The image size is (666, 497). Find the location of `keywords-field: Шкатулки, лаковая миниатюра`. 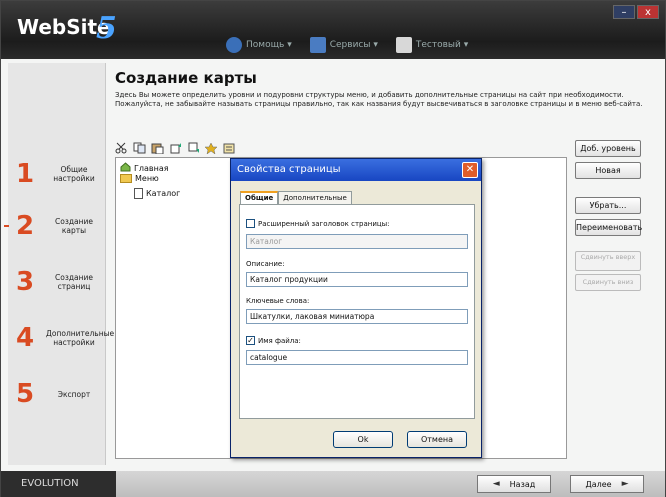

keywords-field: Шкатулки, лаковая миниатюра is located at coordinates (357, 316).